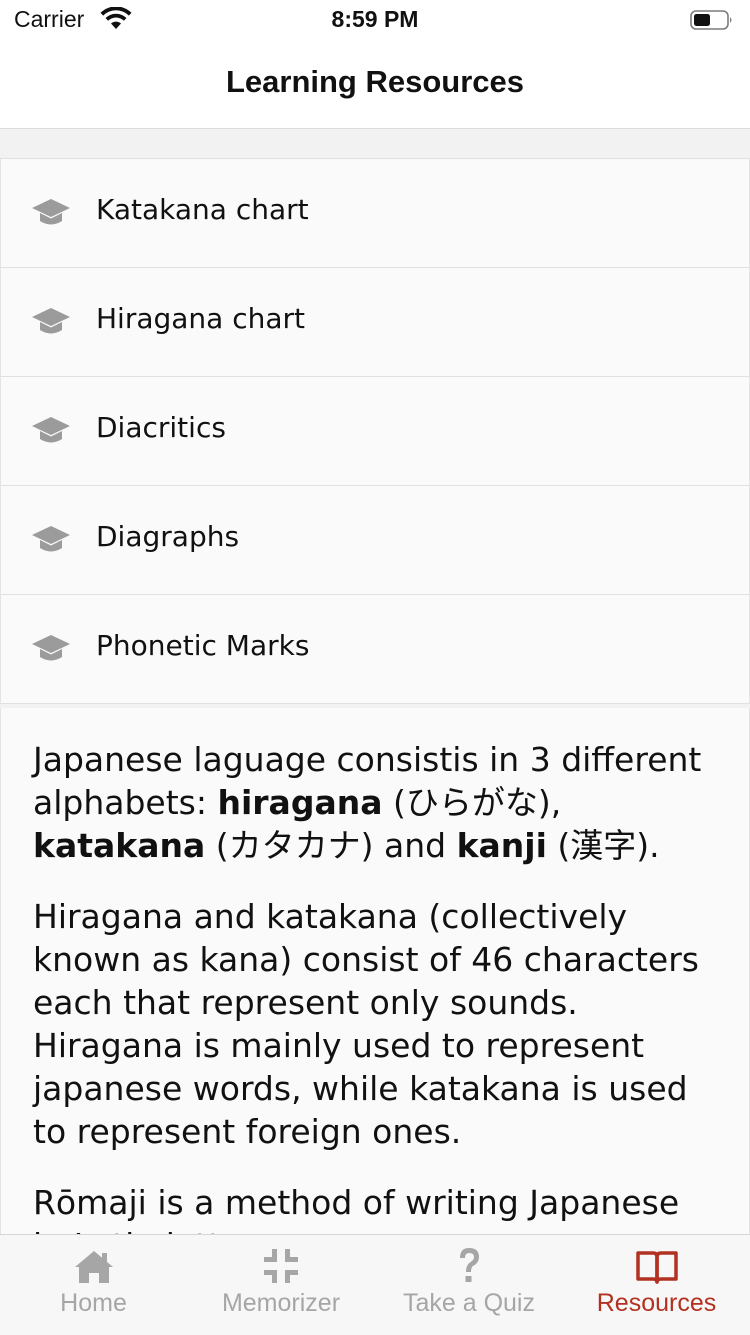 This screenshot has height=1335, width=750. What do you see at coordinates (202, 209) in the screenshot?
I see `resource-item-label: Katakana chart` at bounding box center [202, 209].